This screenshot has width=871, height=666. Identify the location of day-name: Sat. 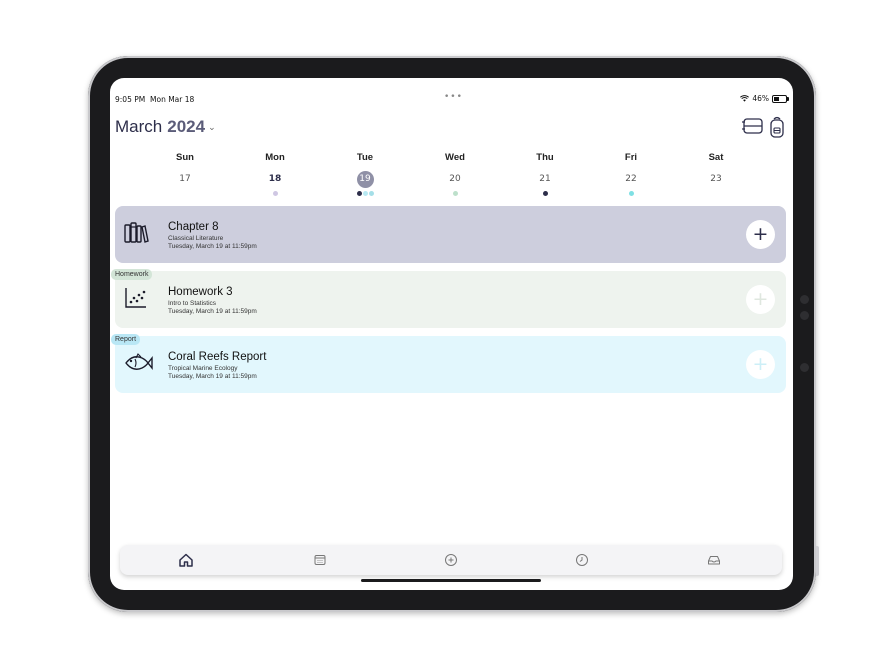
(716, 157).